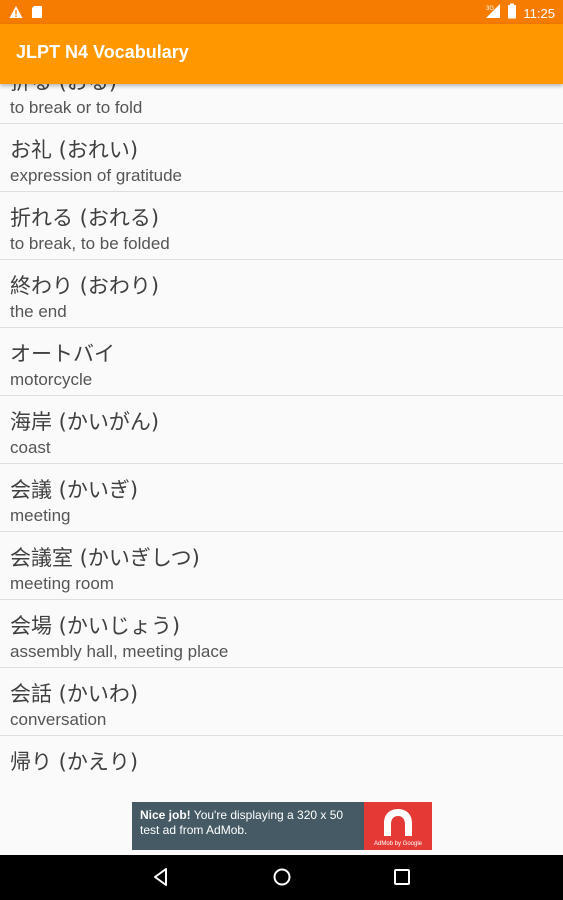 This screenshot has height=900, width=563. What do you see at coordinates (281, 12) in the screenshot?
I see `status-bar: 3G 11:25` at bounding box center [281, 12].